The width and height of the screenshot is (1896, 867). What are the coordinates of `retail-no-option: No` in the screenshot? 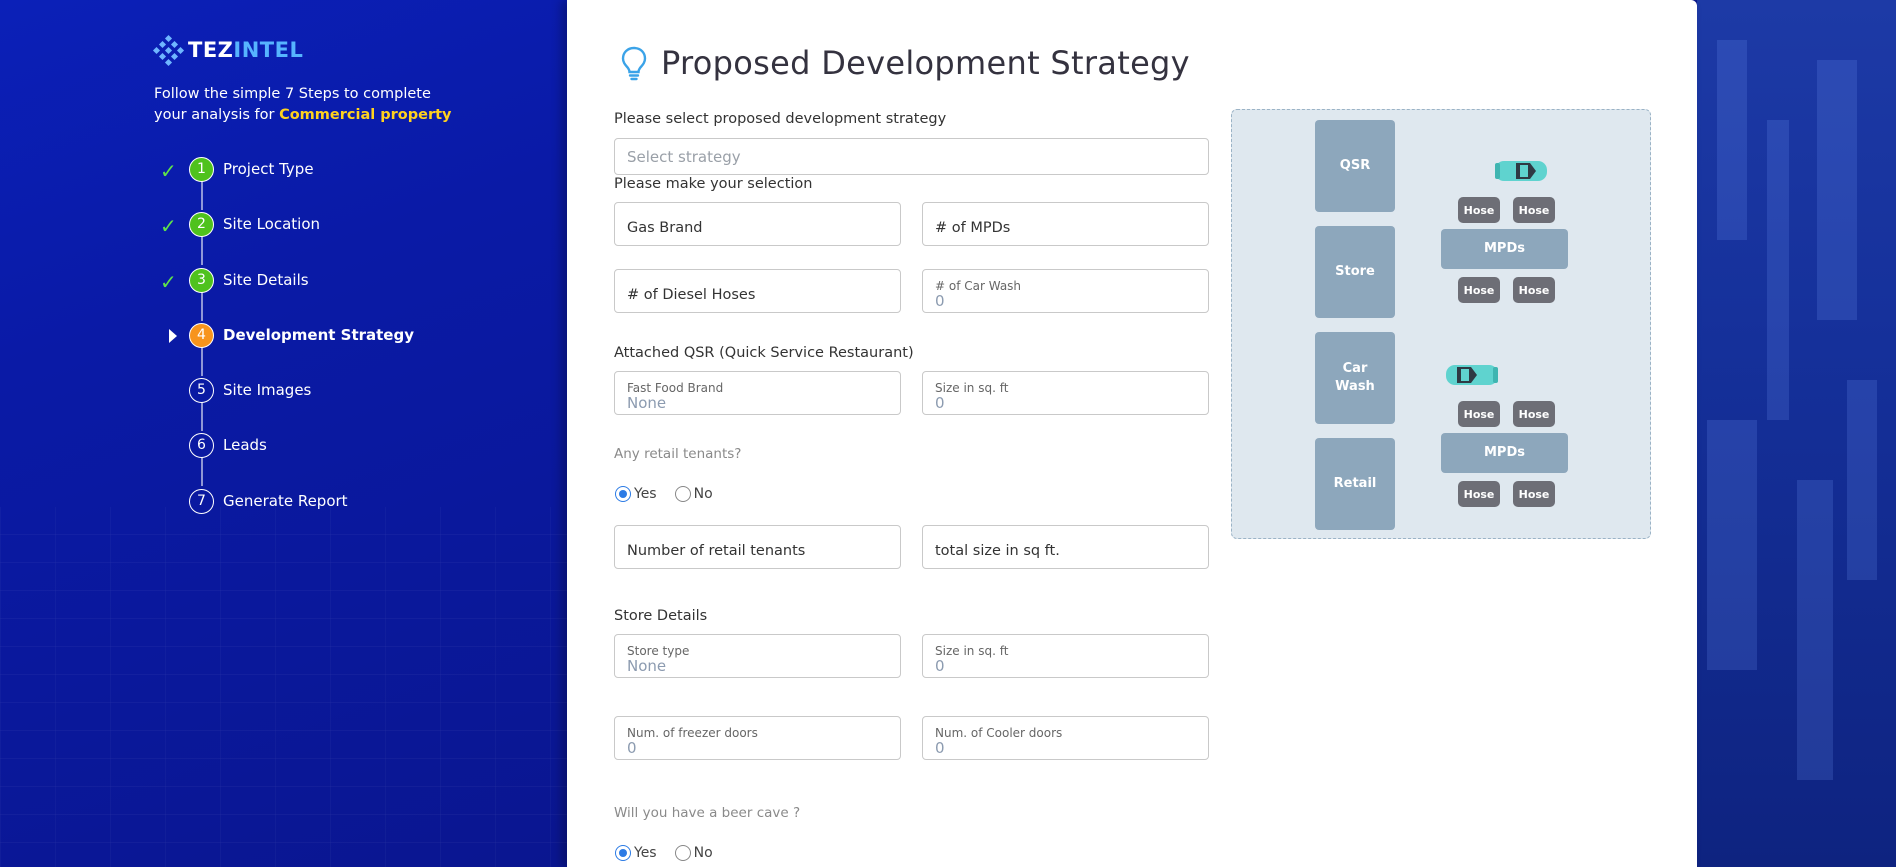 It's located at (693, 494).